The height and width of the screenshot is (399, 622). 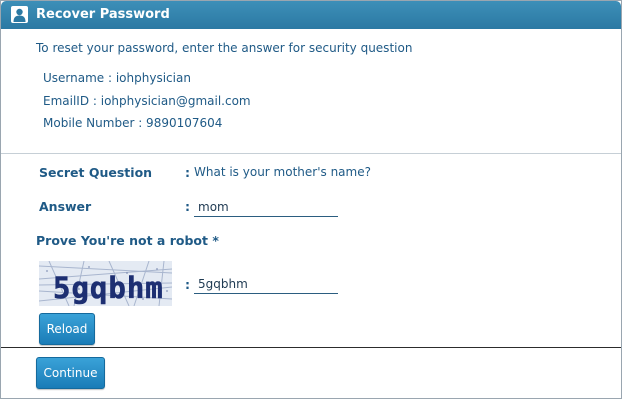 What do you see at coordinates (187, 172) in the screenshot?
I see `secret-question-colon: :` at bounding box center [187, 172].